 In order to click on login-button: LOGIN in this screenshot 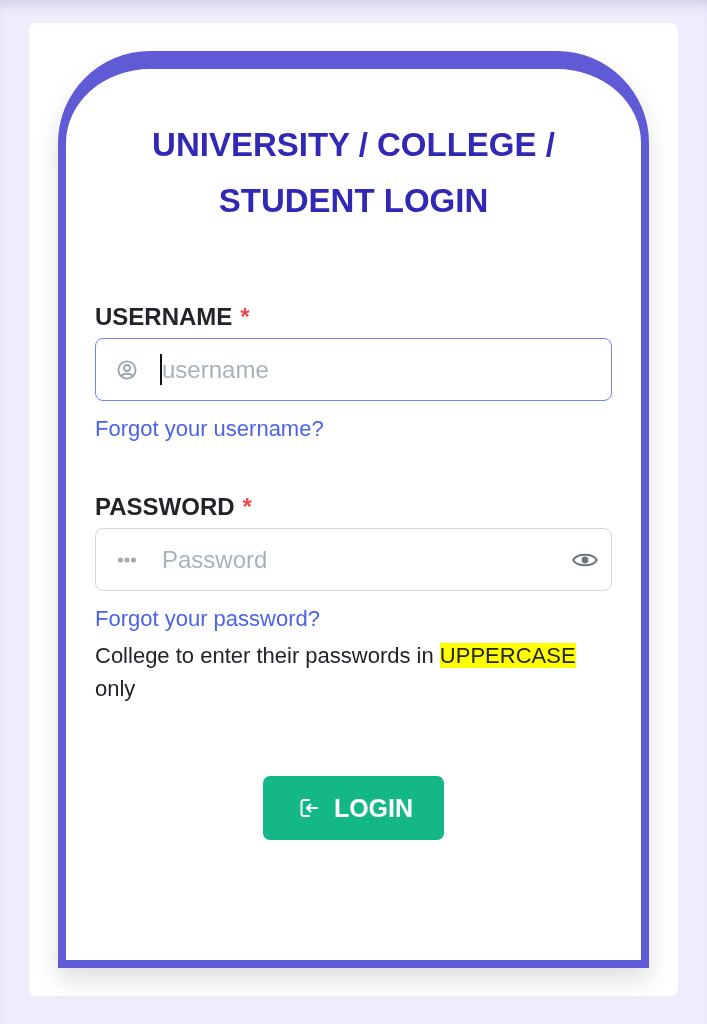, I will do `click(353, 808)`.